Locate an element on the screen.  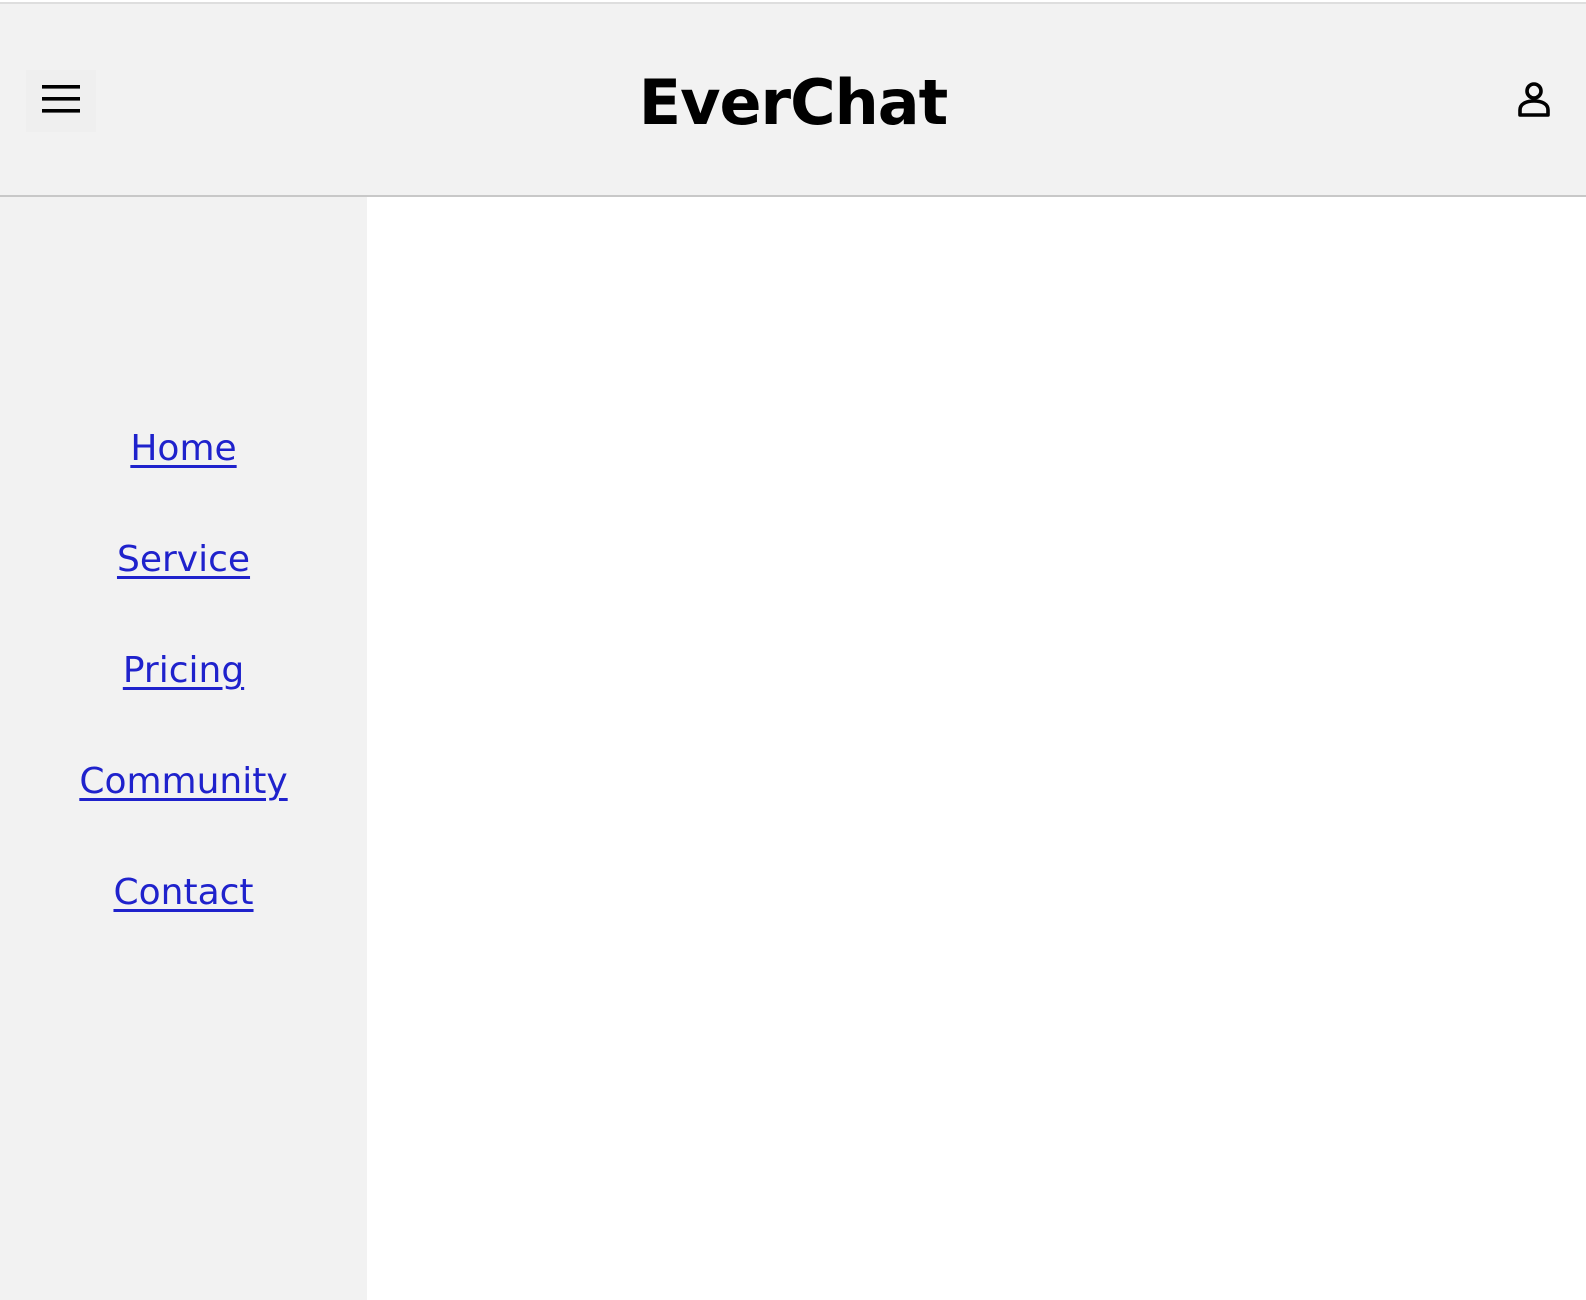
sidebar-item-community: Community is located at coordinates (183, 782).